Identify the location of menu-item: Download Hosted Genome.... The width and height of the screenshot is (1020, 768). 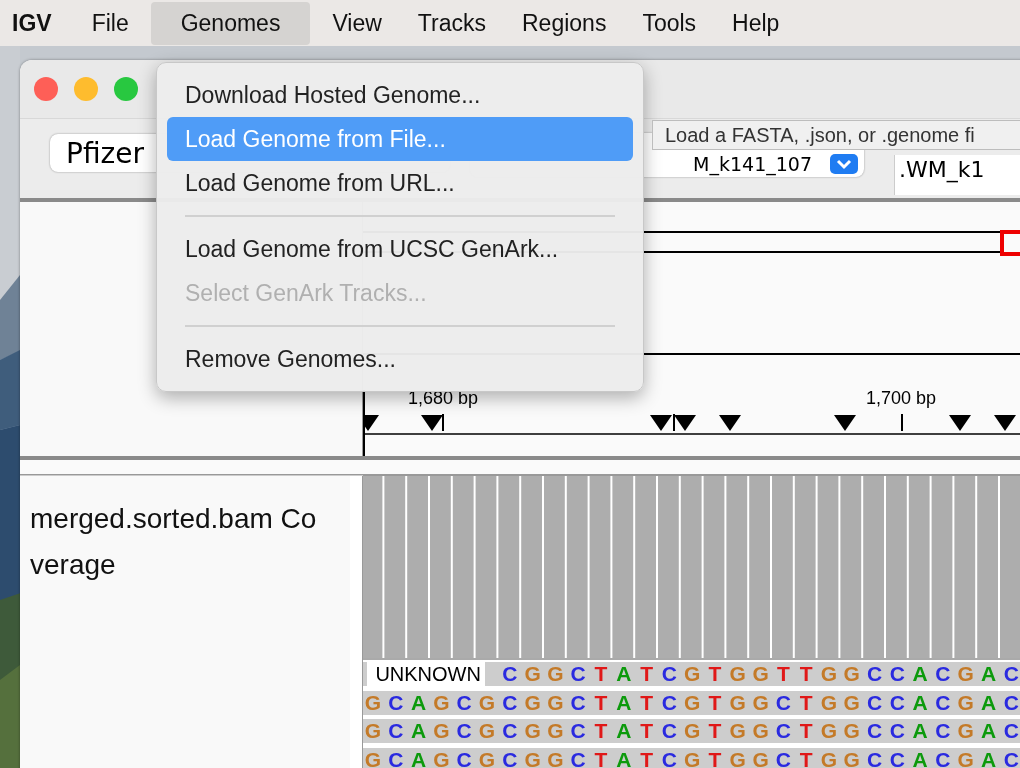
(400, 95).